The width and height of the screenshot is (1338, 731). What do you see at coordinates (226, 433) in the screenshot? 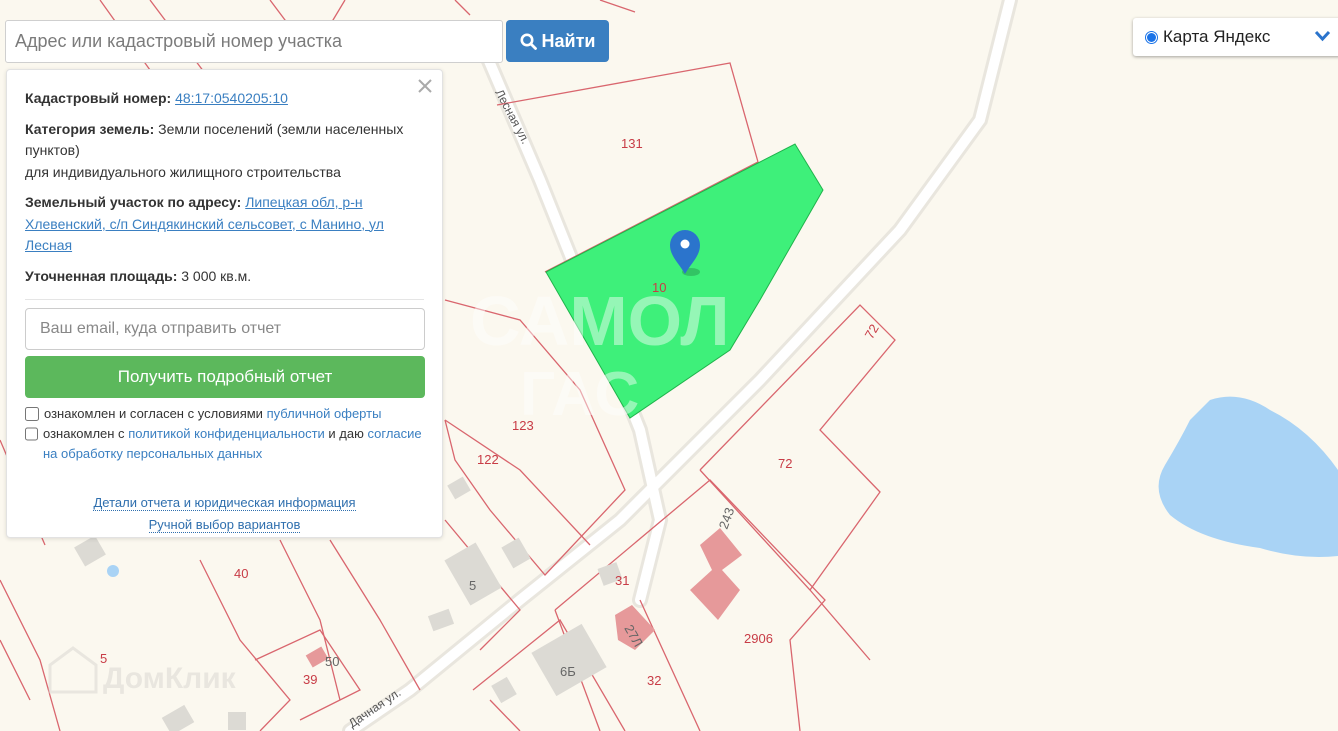
I see `privacy-policy-link: политикой конфиденциальности` at bounding box center [226, 433].